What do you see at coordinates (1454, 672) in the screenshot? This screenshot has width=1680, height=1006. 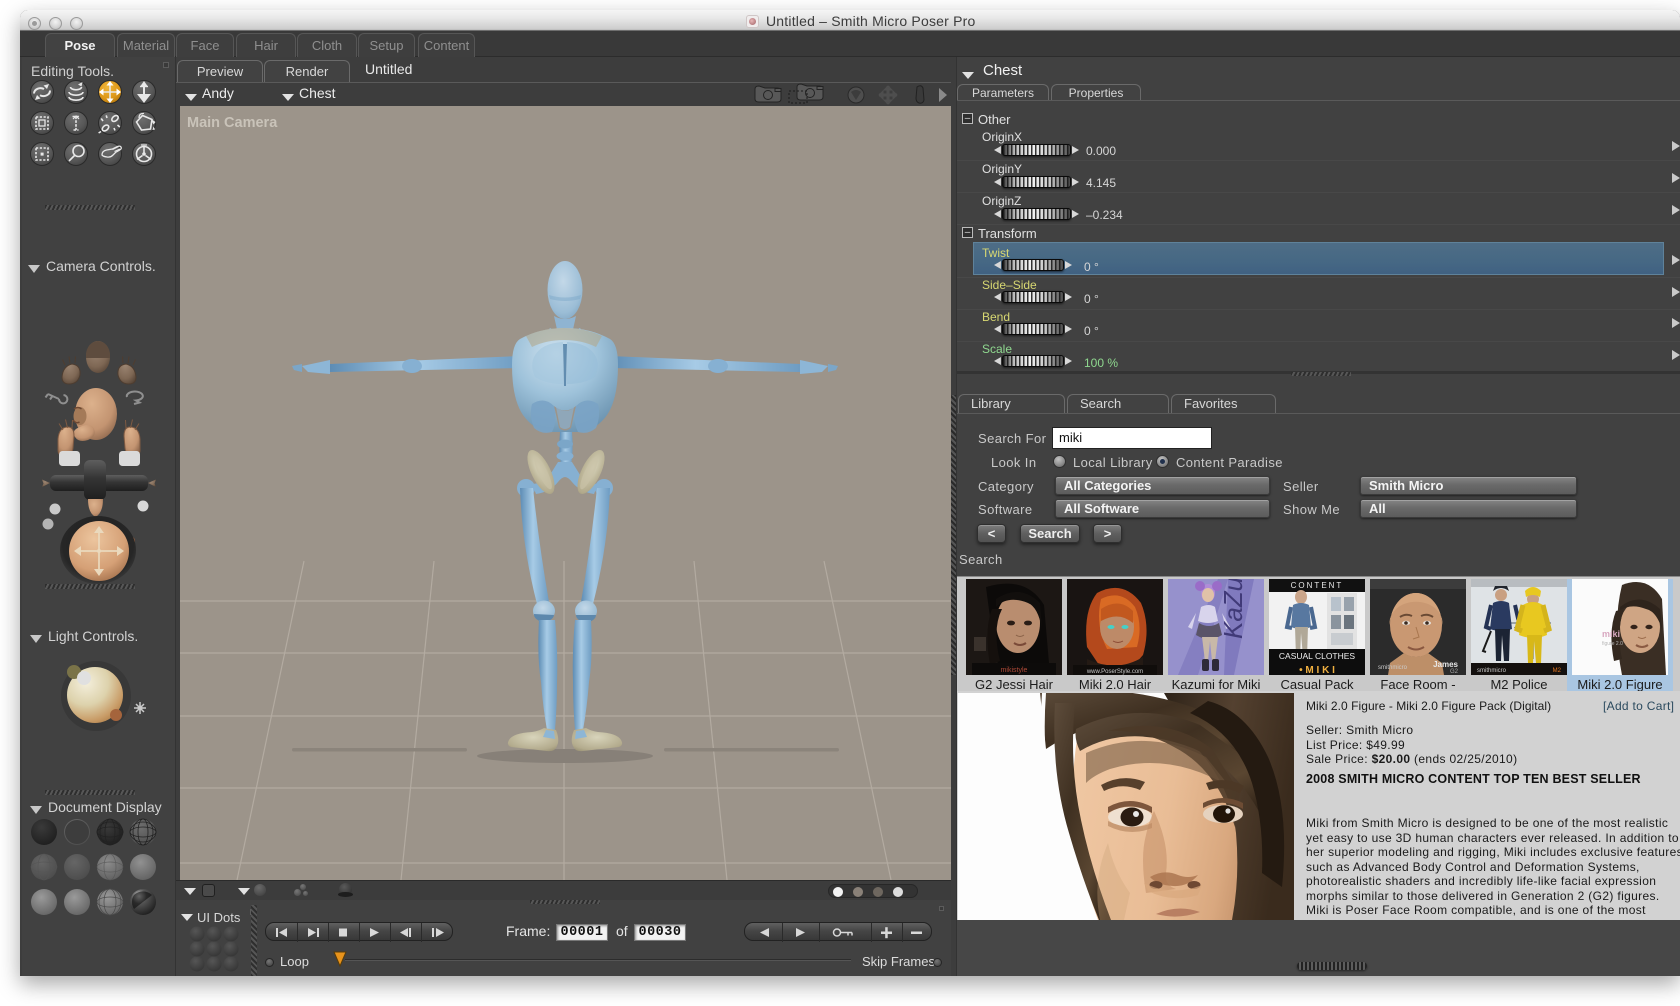 I see `svg-text: G2` at bounding box center [1454, 672].